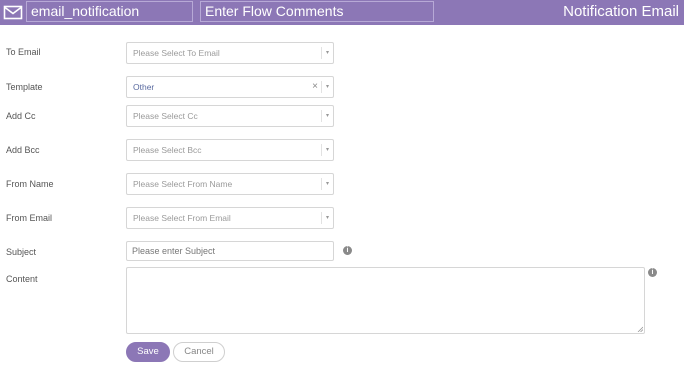 This screenshot has width=684, height=369. What do you see at coordinates (315, 87) in the screenshot?
I see `clear-icon: ×` at bounding box center [315, 87].